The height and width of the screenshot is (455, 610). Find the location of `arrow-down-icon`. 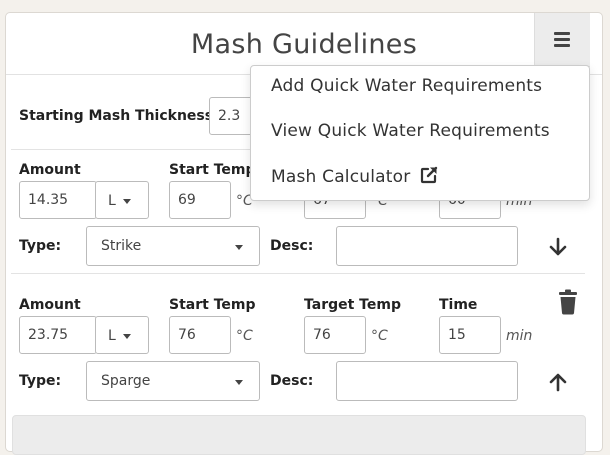

arrow-down-icon is located at coordinates (558, 247).